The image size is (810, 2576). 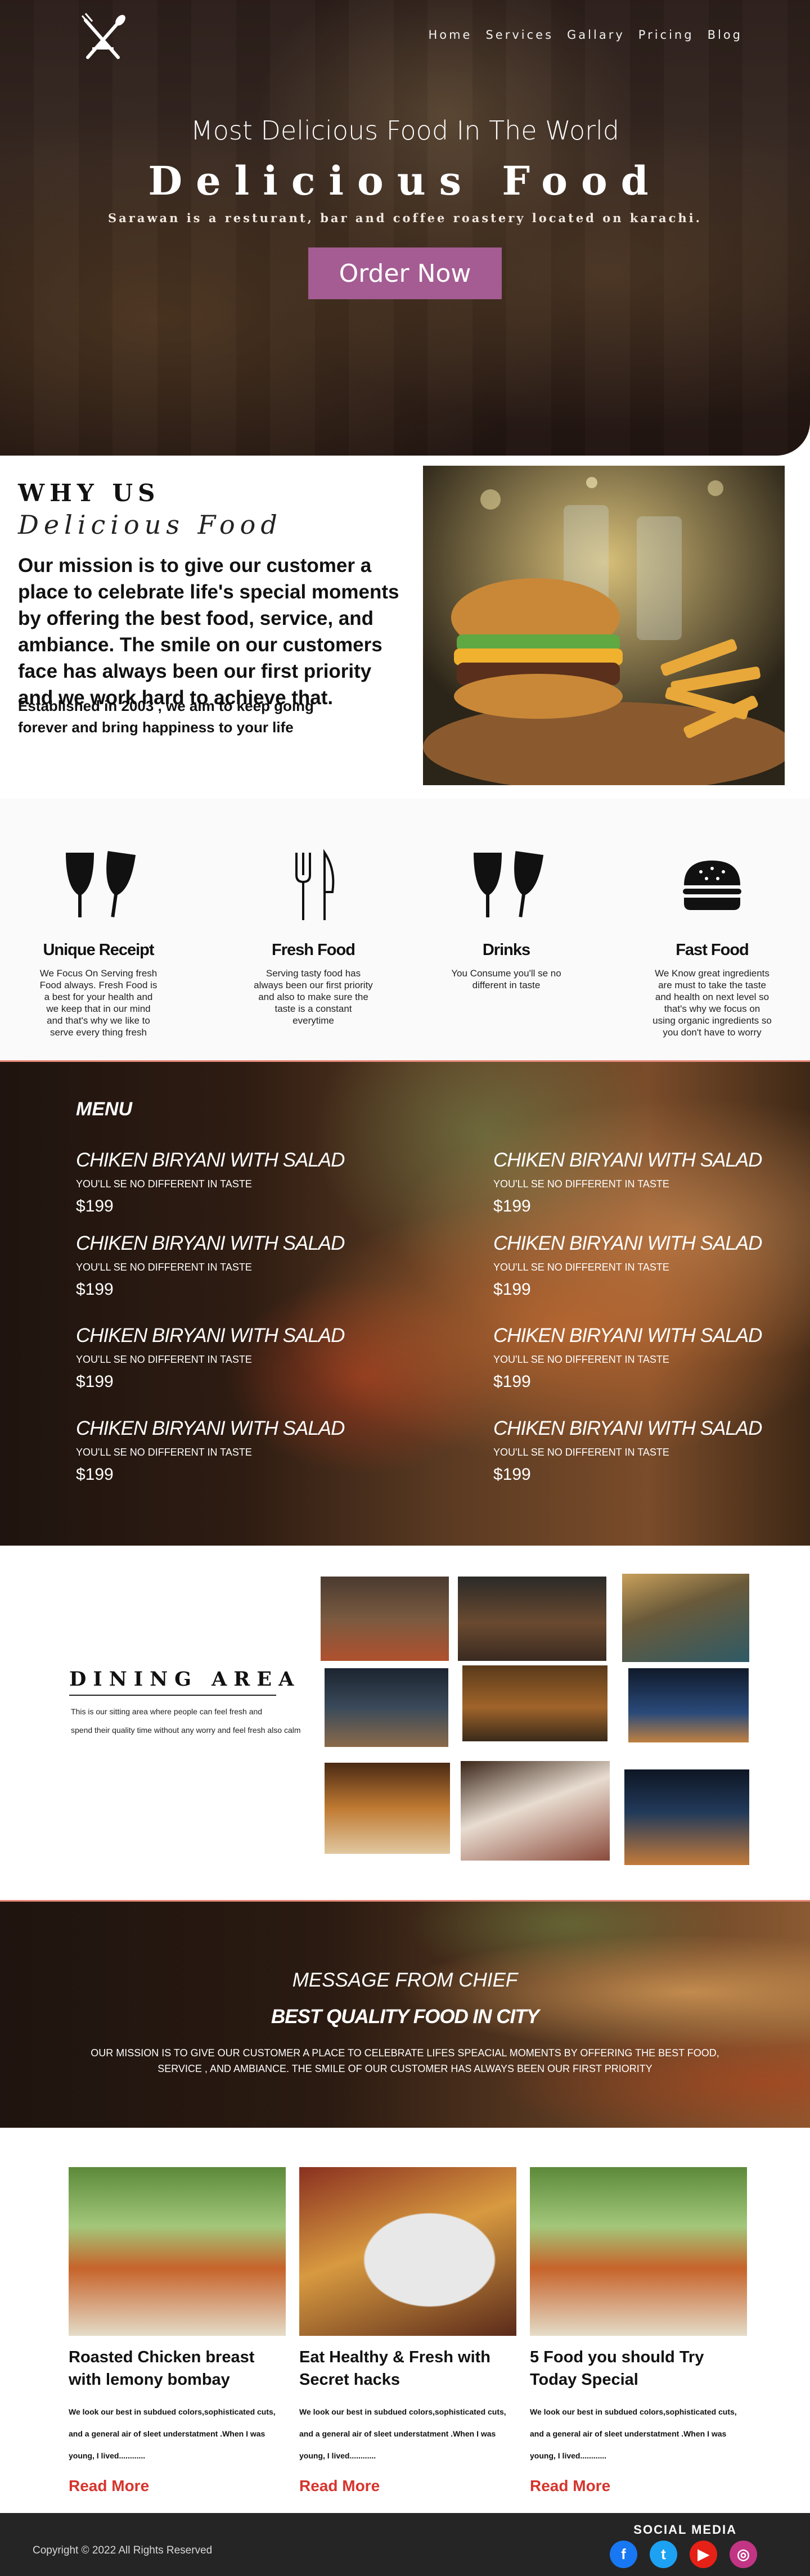 What do you see at coordinates (596, 35) in the screenshot?
I see `nav-gallary: Gallary` at bounding box center [596, 35].